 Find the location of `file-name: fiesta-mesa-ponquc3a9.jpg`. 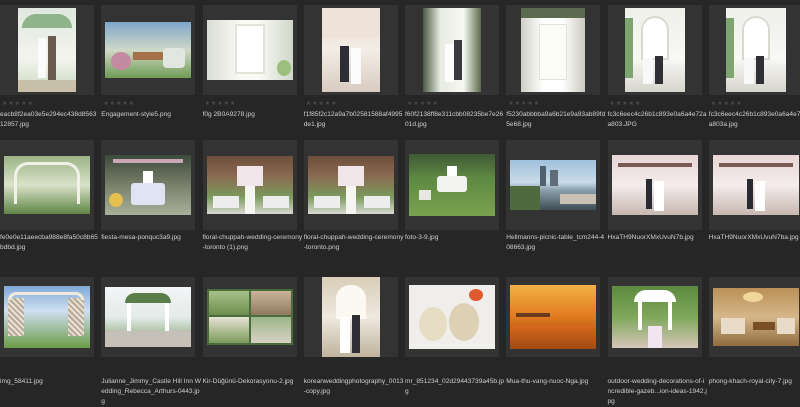

file-name: fiesta-mesa-ponquc3a9.jpg is located at coordinates (151, 238).